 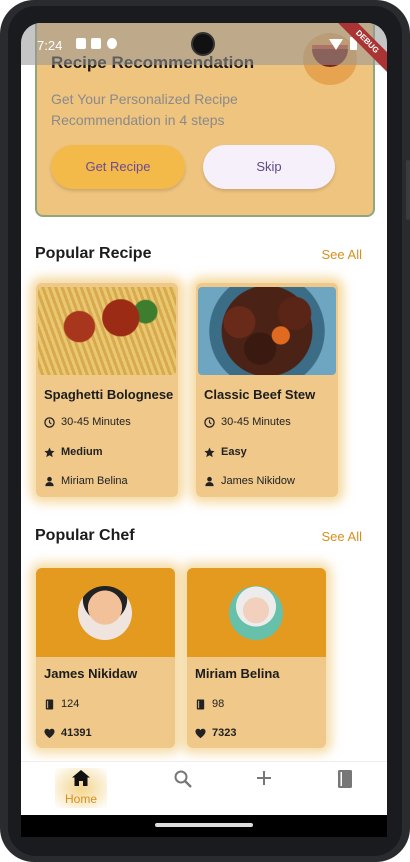 I want to click on get-recipe-button: Get Recipe, so click(x=118, y=167).